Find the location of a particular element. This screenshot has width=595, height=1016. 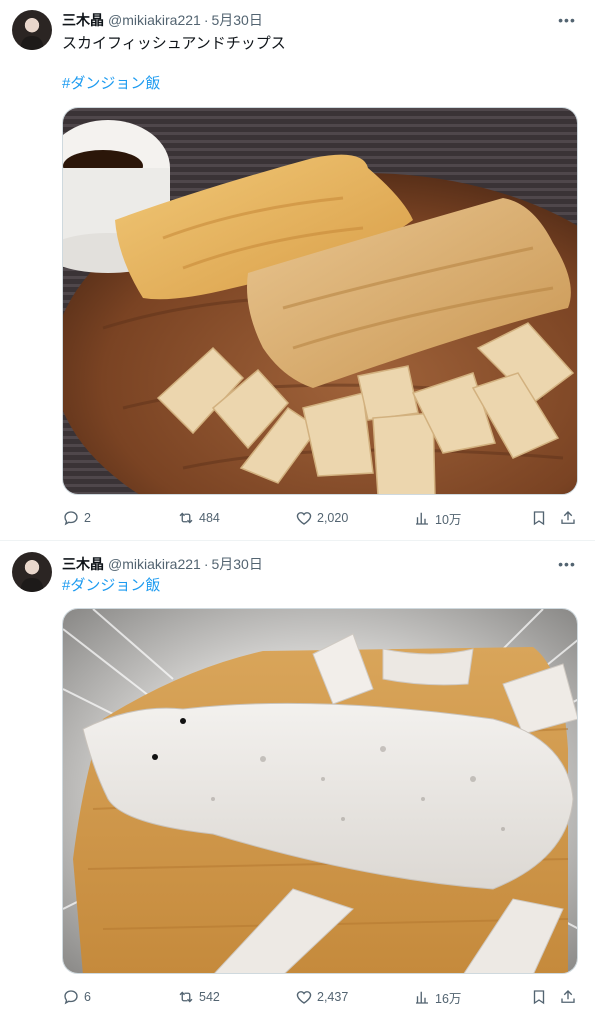

reply-count: 2 is located at coordinates (87, 518).